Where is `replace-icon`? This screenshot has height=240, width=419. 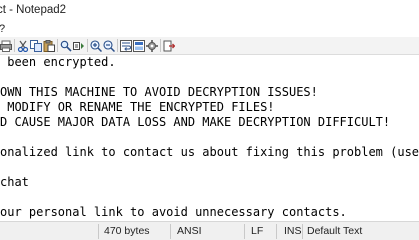
replace-icon is located at coordinates (79, 45).